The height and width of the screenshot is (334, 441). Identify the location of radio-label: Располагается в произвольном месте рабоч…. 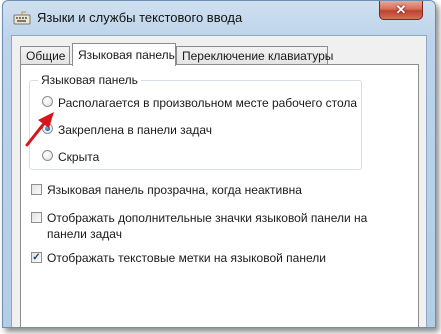
(208, 103).